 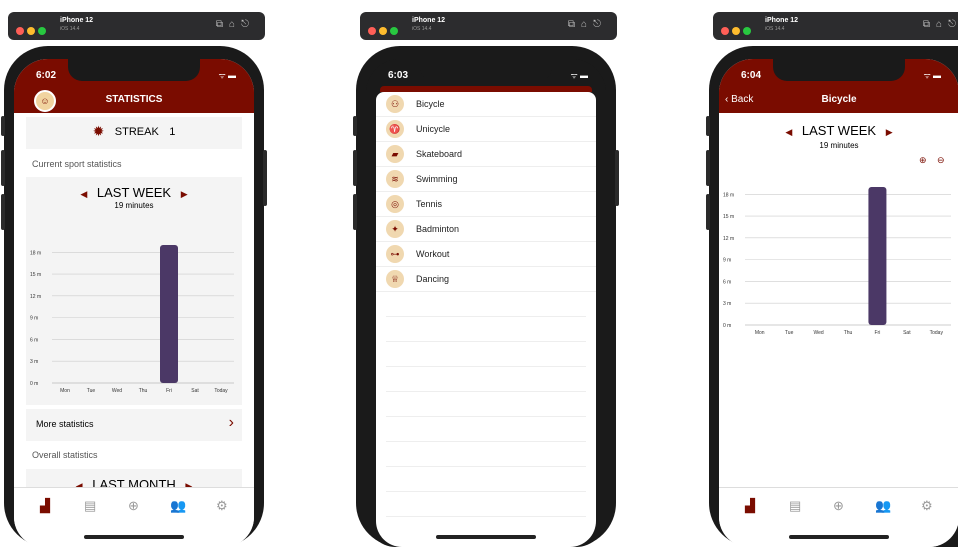 What do you see at coordinates (941, 160) in the screenshot?
I see `zoom-out-icon: ⊖` at bounding box center [941, 160].